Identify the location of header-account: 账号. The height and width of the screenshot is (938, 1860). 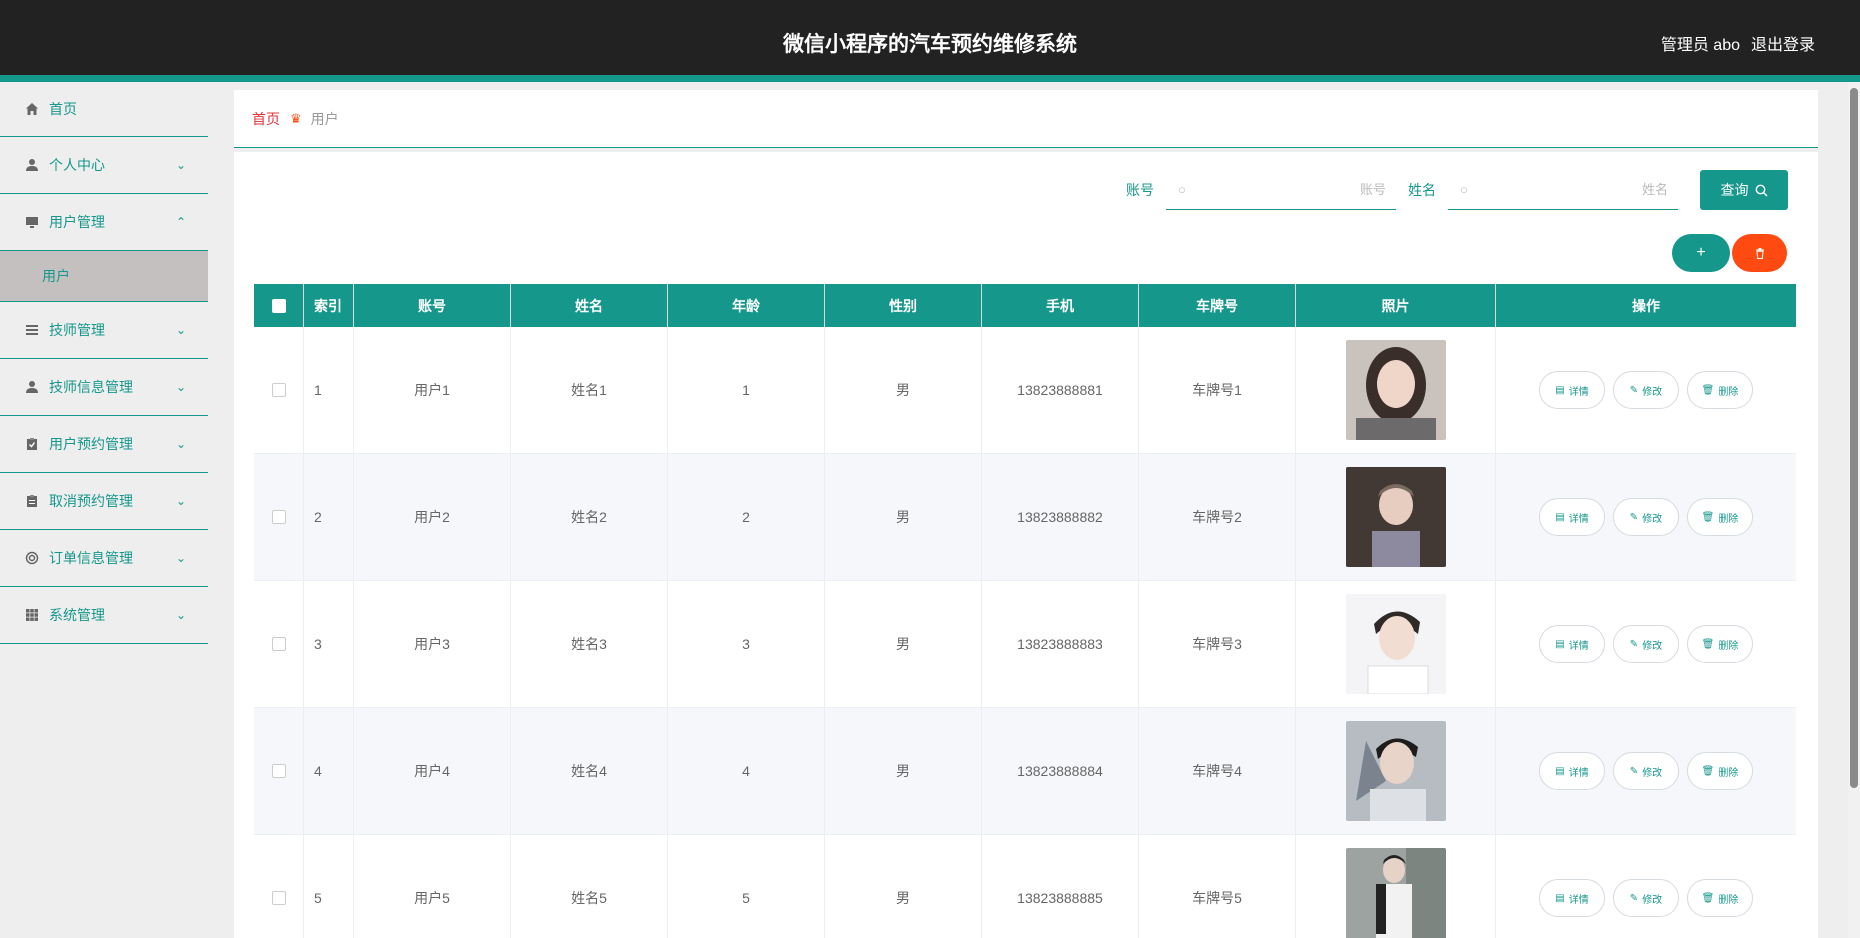
(432, 305).